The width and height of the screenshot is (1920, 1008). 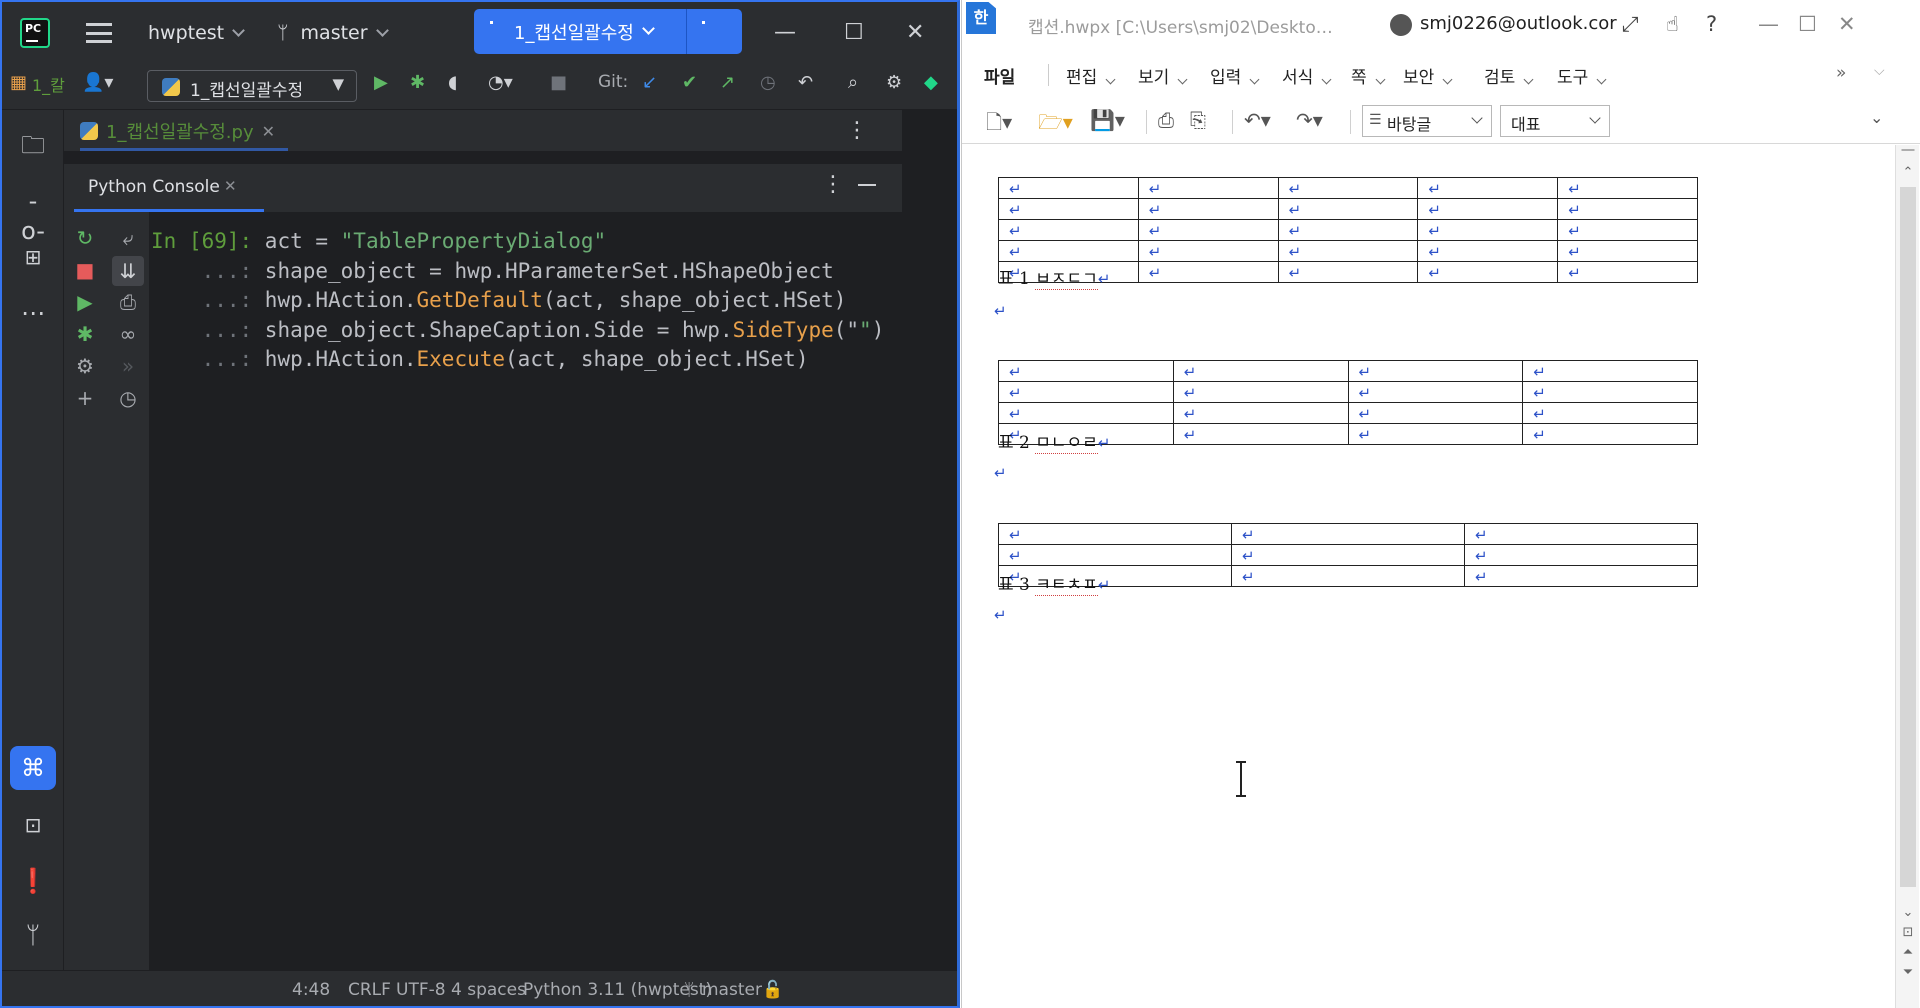 What do you see at coordinates (128, 366) in the screenshot?
I see `execute-selection-icon: »` at bounding box center [128, 366].